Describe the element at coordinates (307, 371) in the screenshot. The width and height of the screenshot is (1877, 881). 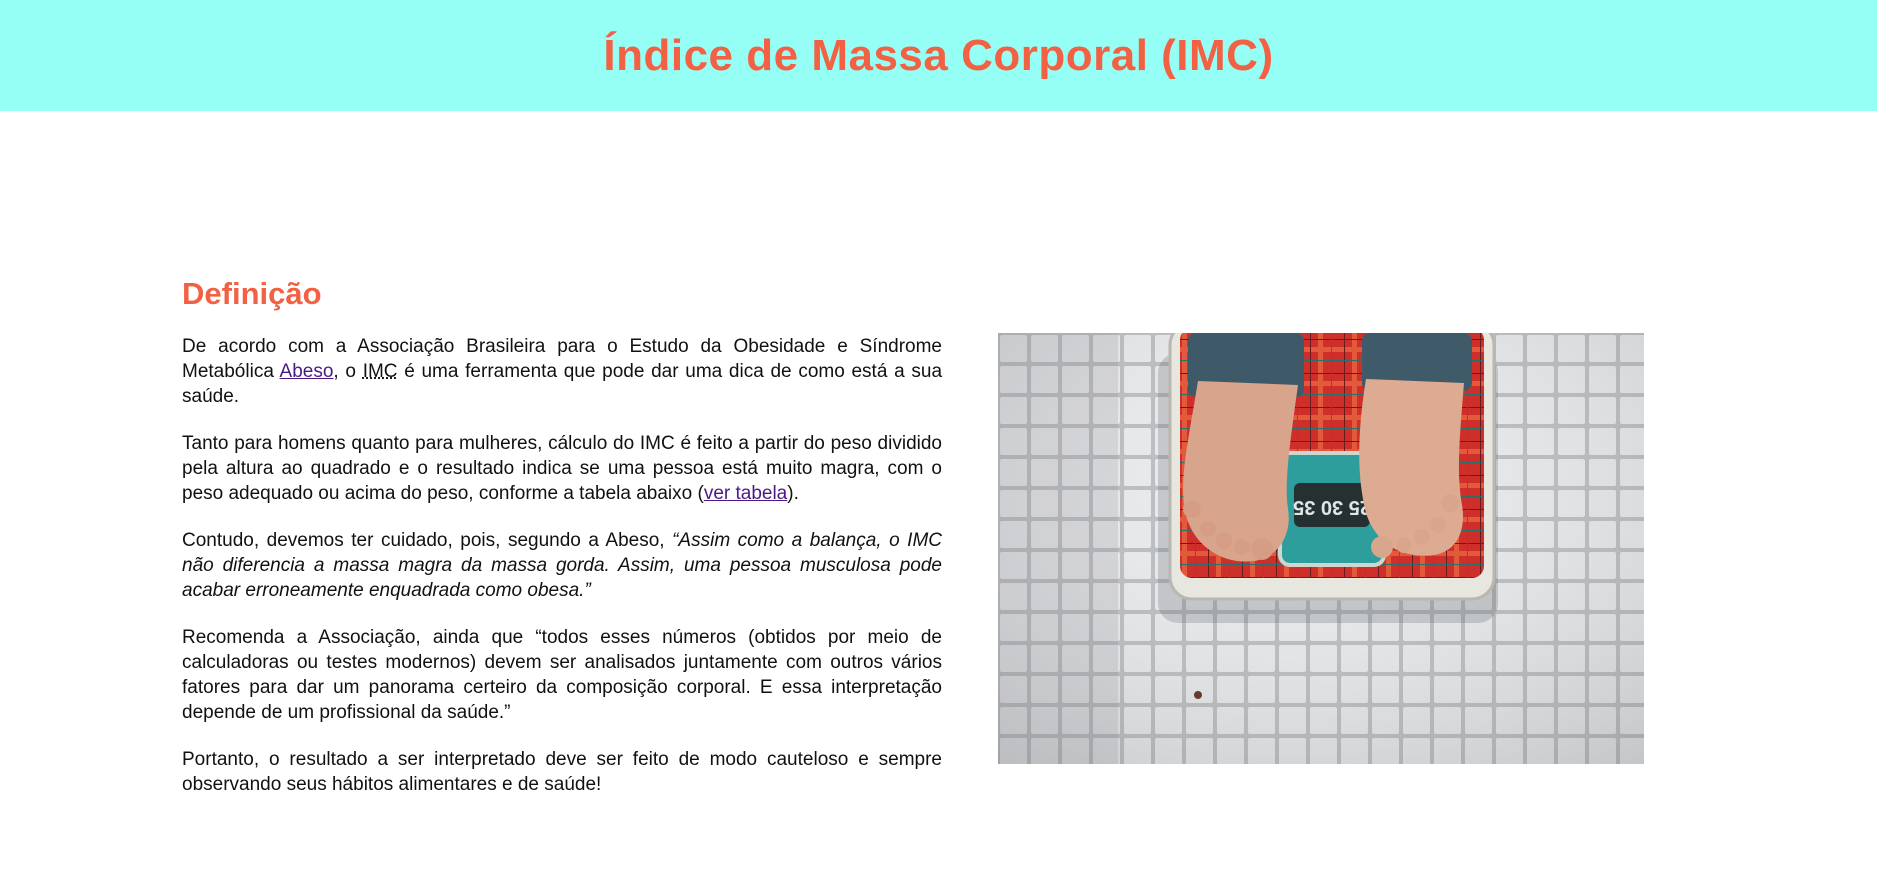
I see `abeso-link: Abeso` at that location.